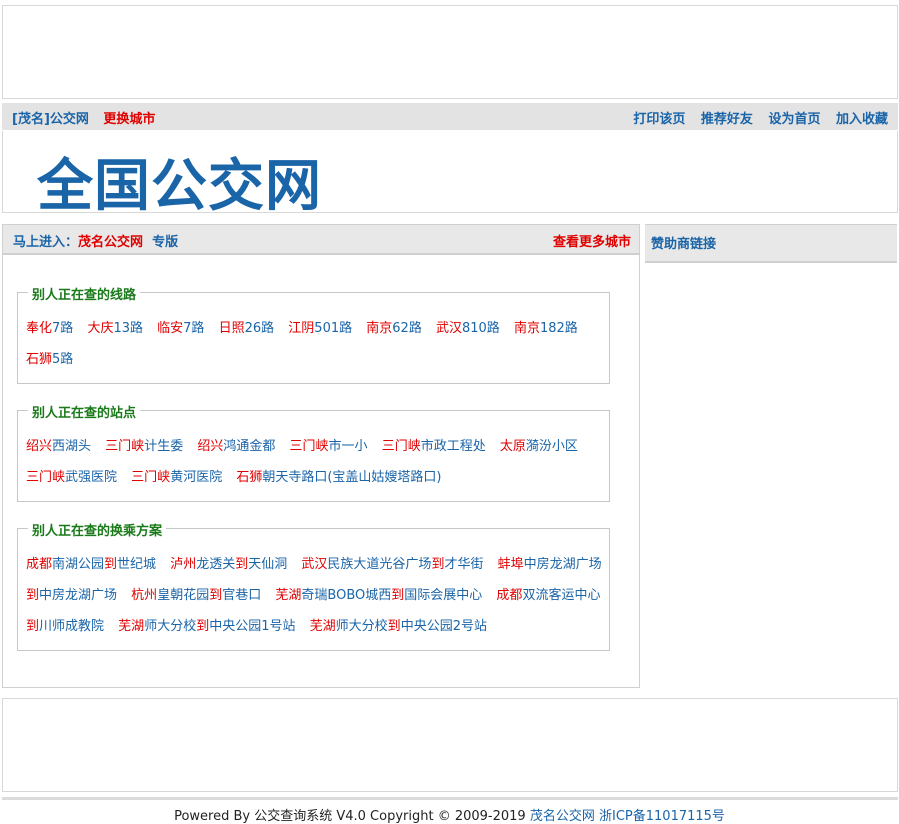 The height and width of the screenshot is (824, 899). Describe the element at coordinates (46, 242) in the screenshot. I see `enter-prefix: 马上进入：` at that location.